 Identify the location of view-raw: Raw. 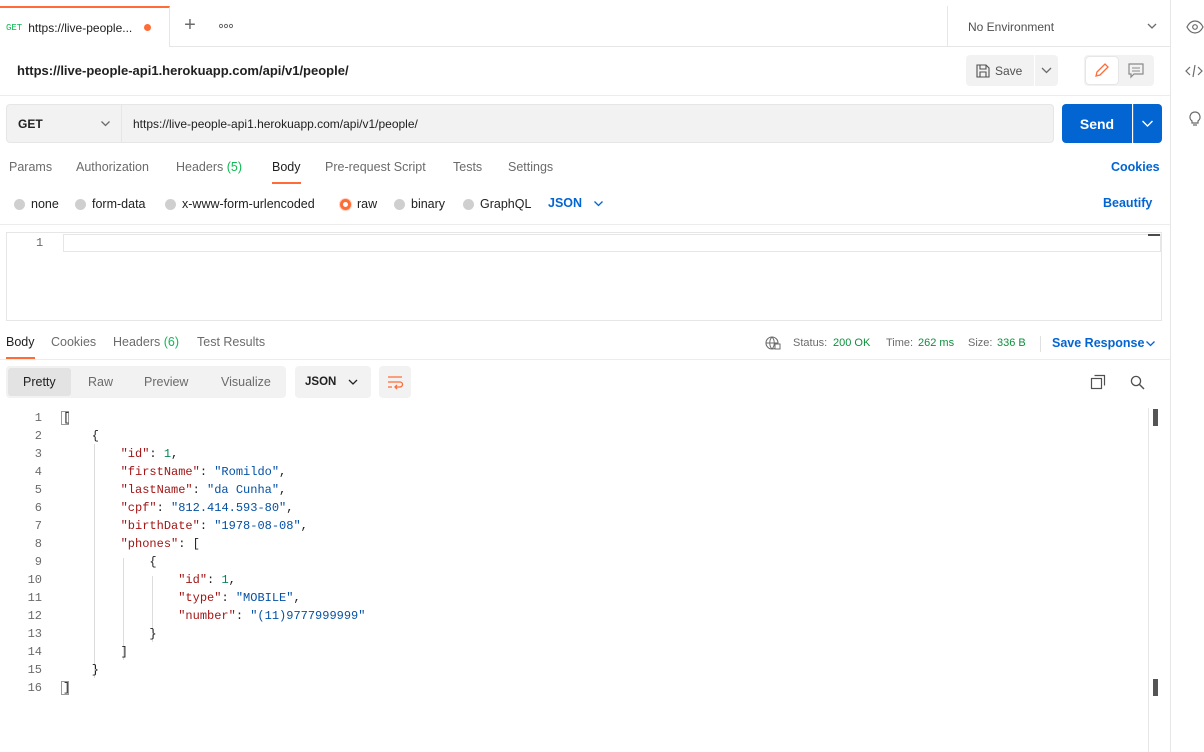
(100, 382).